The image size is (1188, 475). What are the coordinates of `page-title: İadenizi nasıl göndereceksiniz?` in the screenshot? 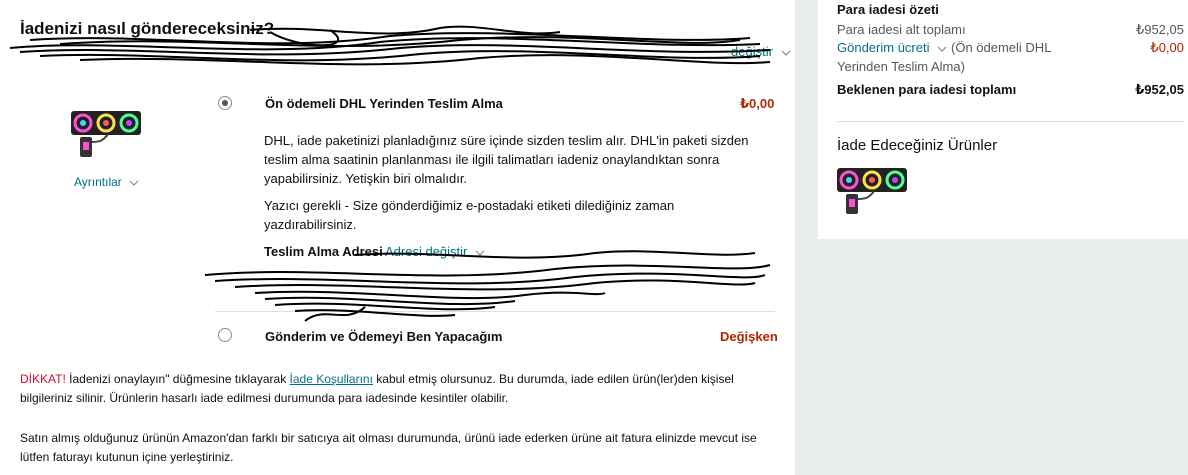 It's located at (147, 28).